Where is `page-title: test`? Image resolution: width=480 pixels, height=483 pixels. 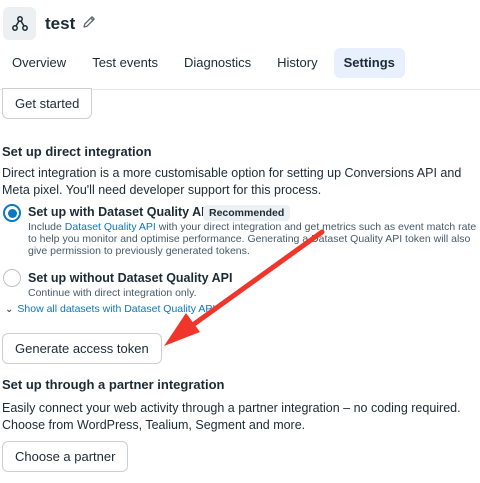 page-title: test is located at coordinates (60, 23).